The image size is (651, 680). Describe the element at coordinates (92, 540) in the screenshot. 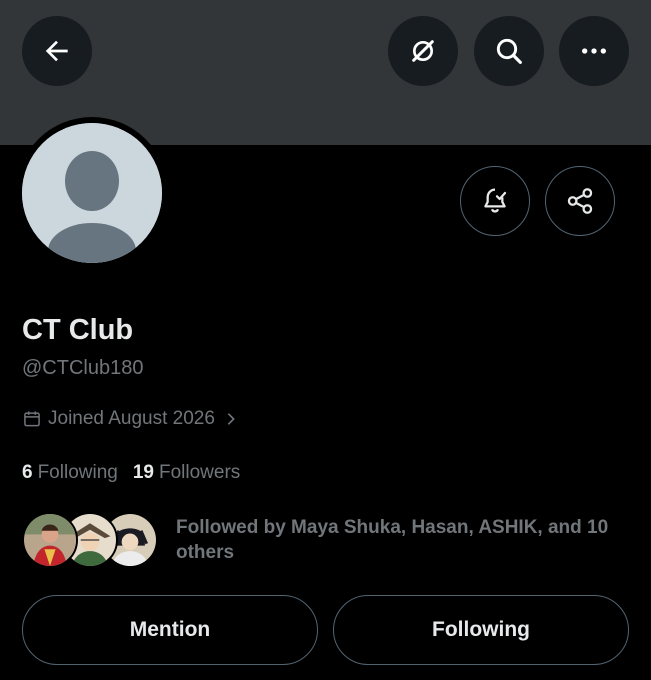

I see `follower-avatars` at that location.